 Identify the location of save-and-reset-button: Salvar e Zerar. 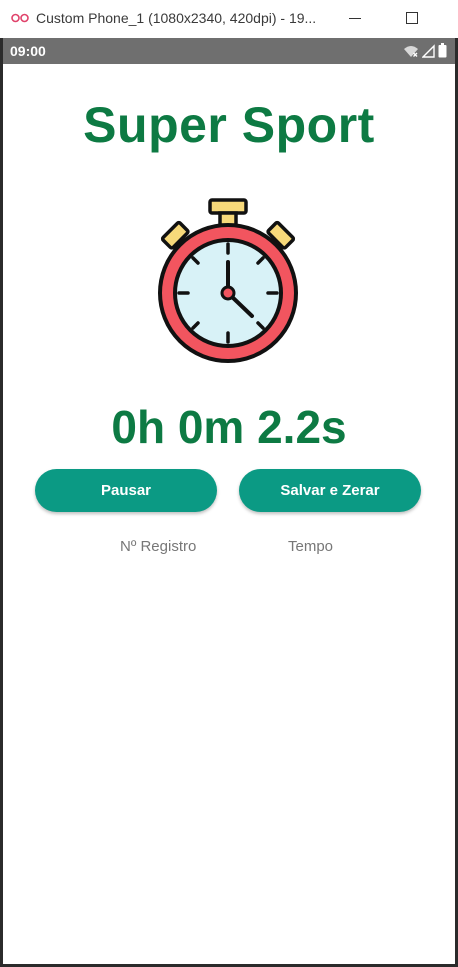
(330, 490).